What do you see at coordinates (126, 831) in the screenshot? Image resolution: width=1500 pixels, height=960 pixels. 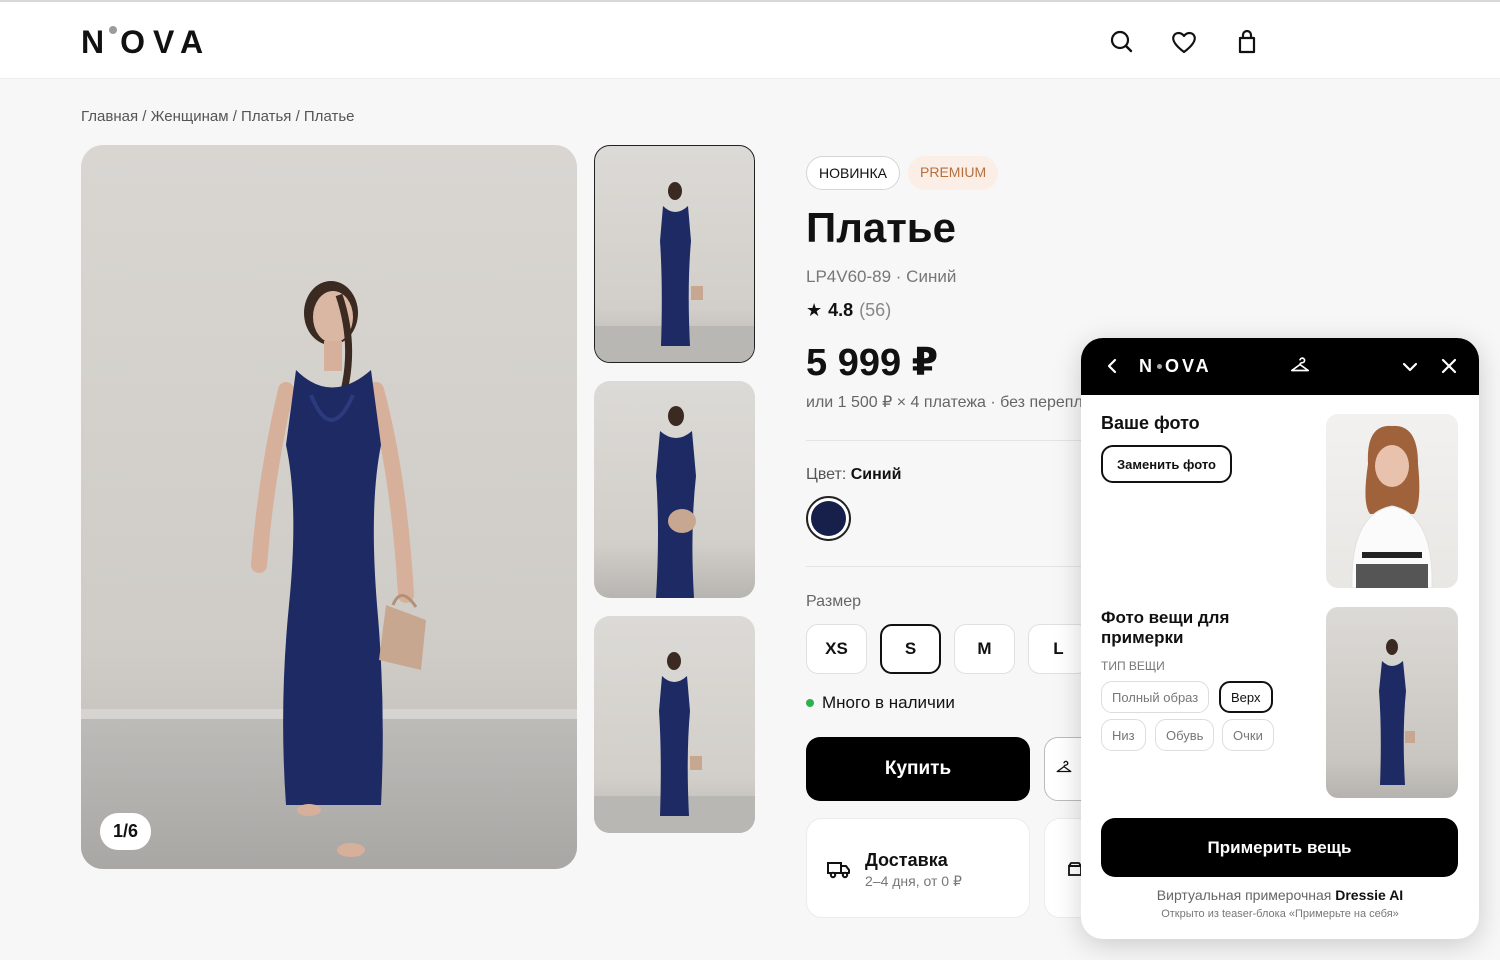 I see `photo-counter: 1/6` at bounding box center [126, 831].